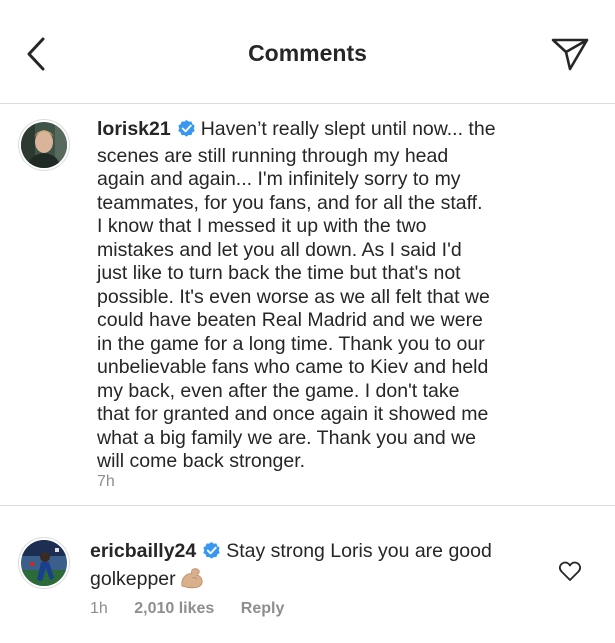 This screenshot has height=643, width=615. What do you see at coordinates (106, 481) in the screenshot?
I see `caption-timestamp: 7h` at bounding box center [106, 481].